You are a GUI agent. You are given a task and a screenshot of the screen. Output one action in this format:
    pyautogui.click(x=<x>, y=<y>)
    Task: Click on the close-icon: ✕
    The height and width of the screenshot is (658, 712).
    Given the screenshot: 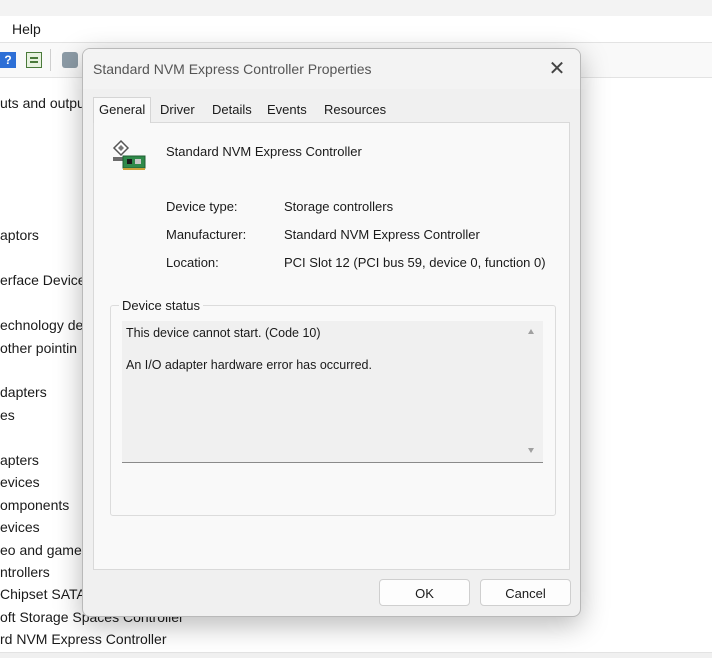 What is the action you would take?
    pyautogui.click(x=557, y=69)
    